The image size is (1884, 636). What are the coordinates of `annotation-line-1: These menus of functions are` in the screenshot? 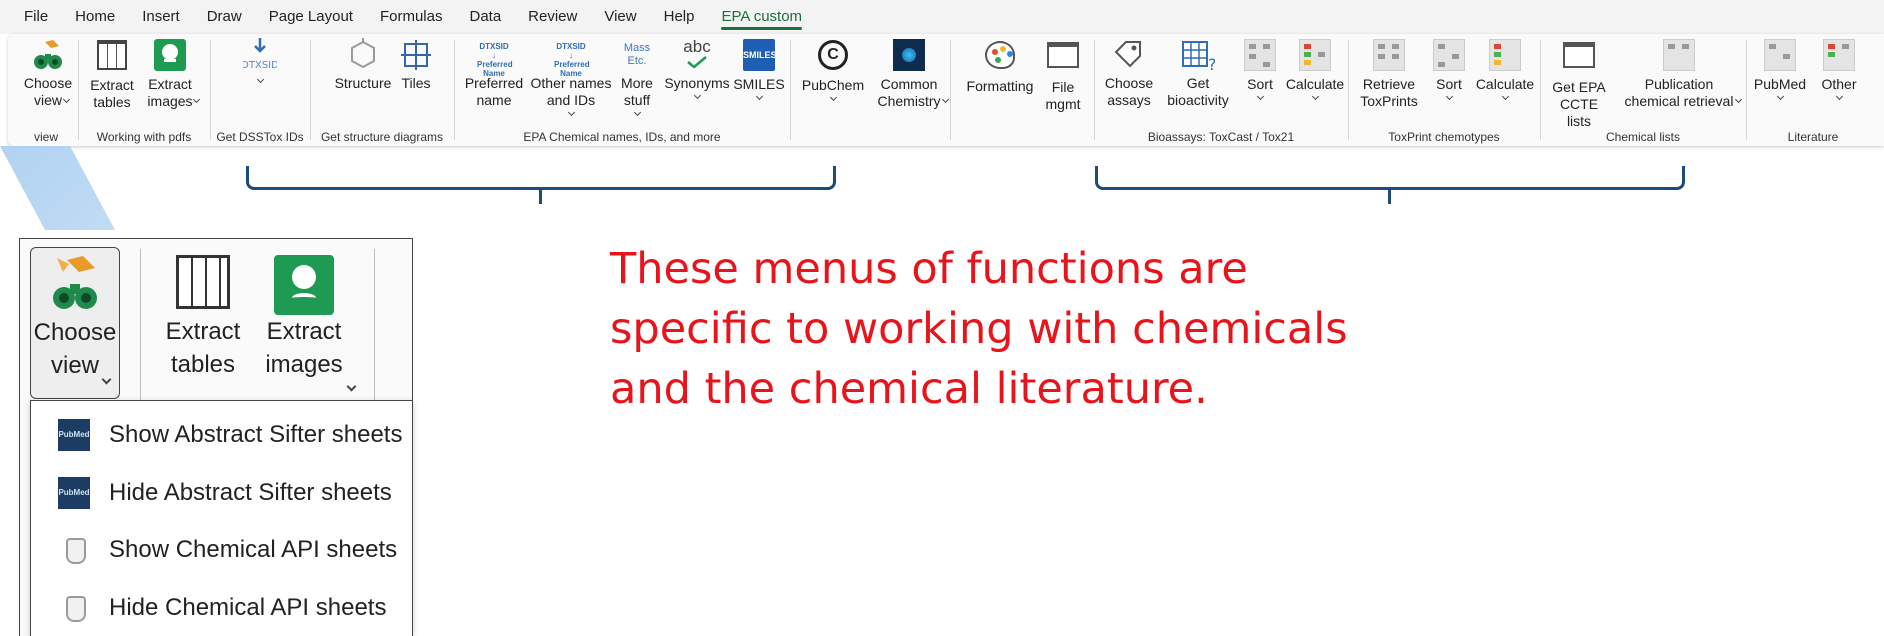 It's located at (929, 269).